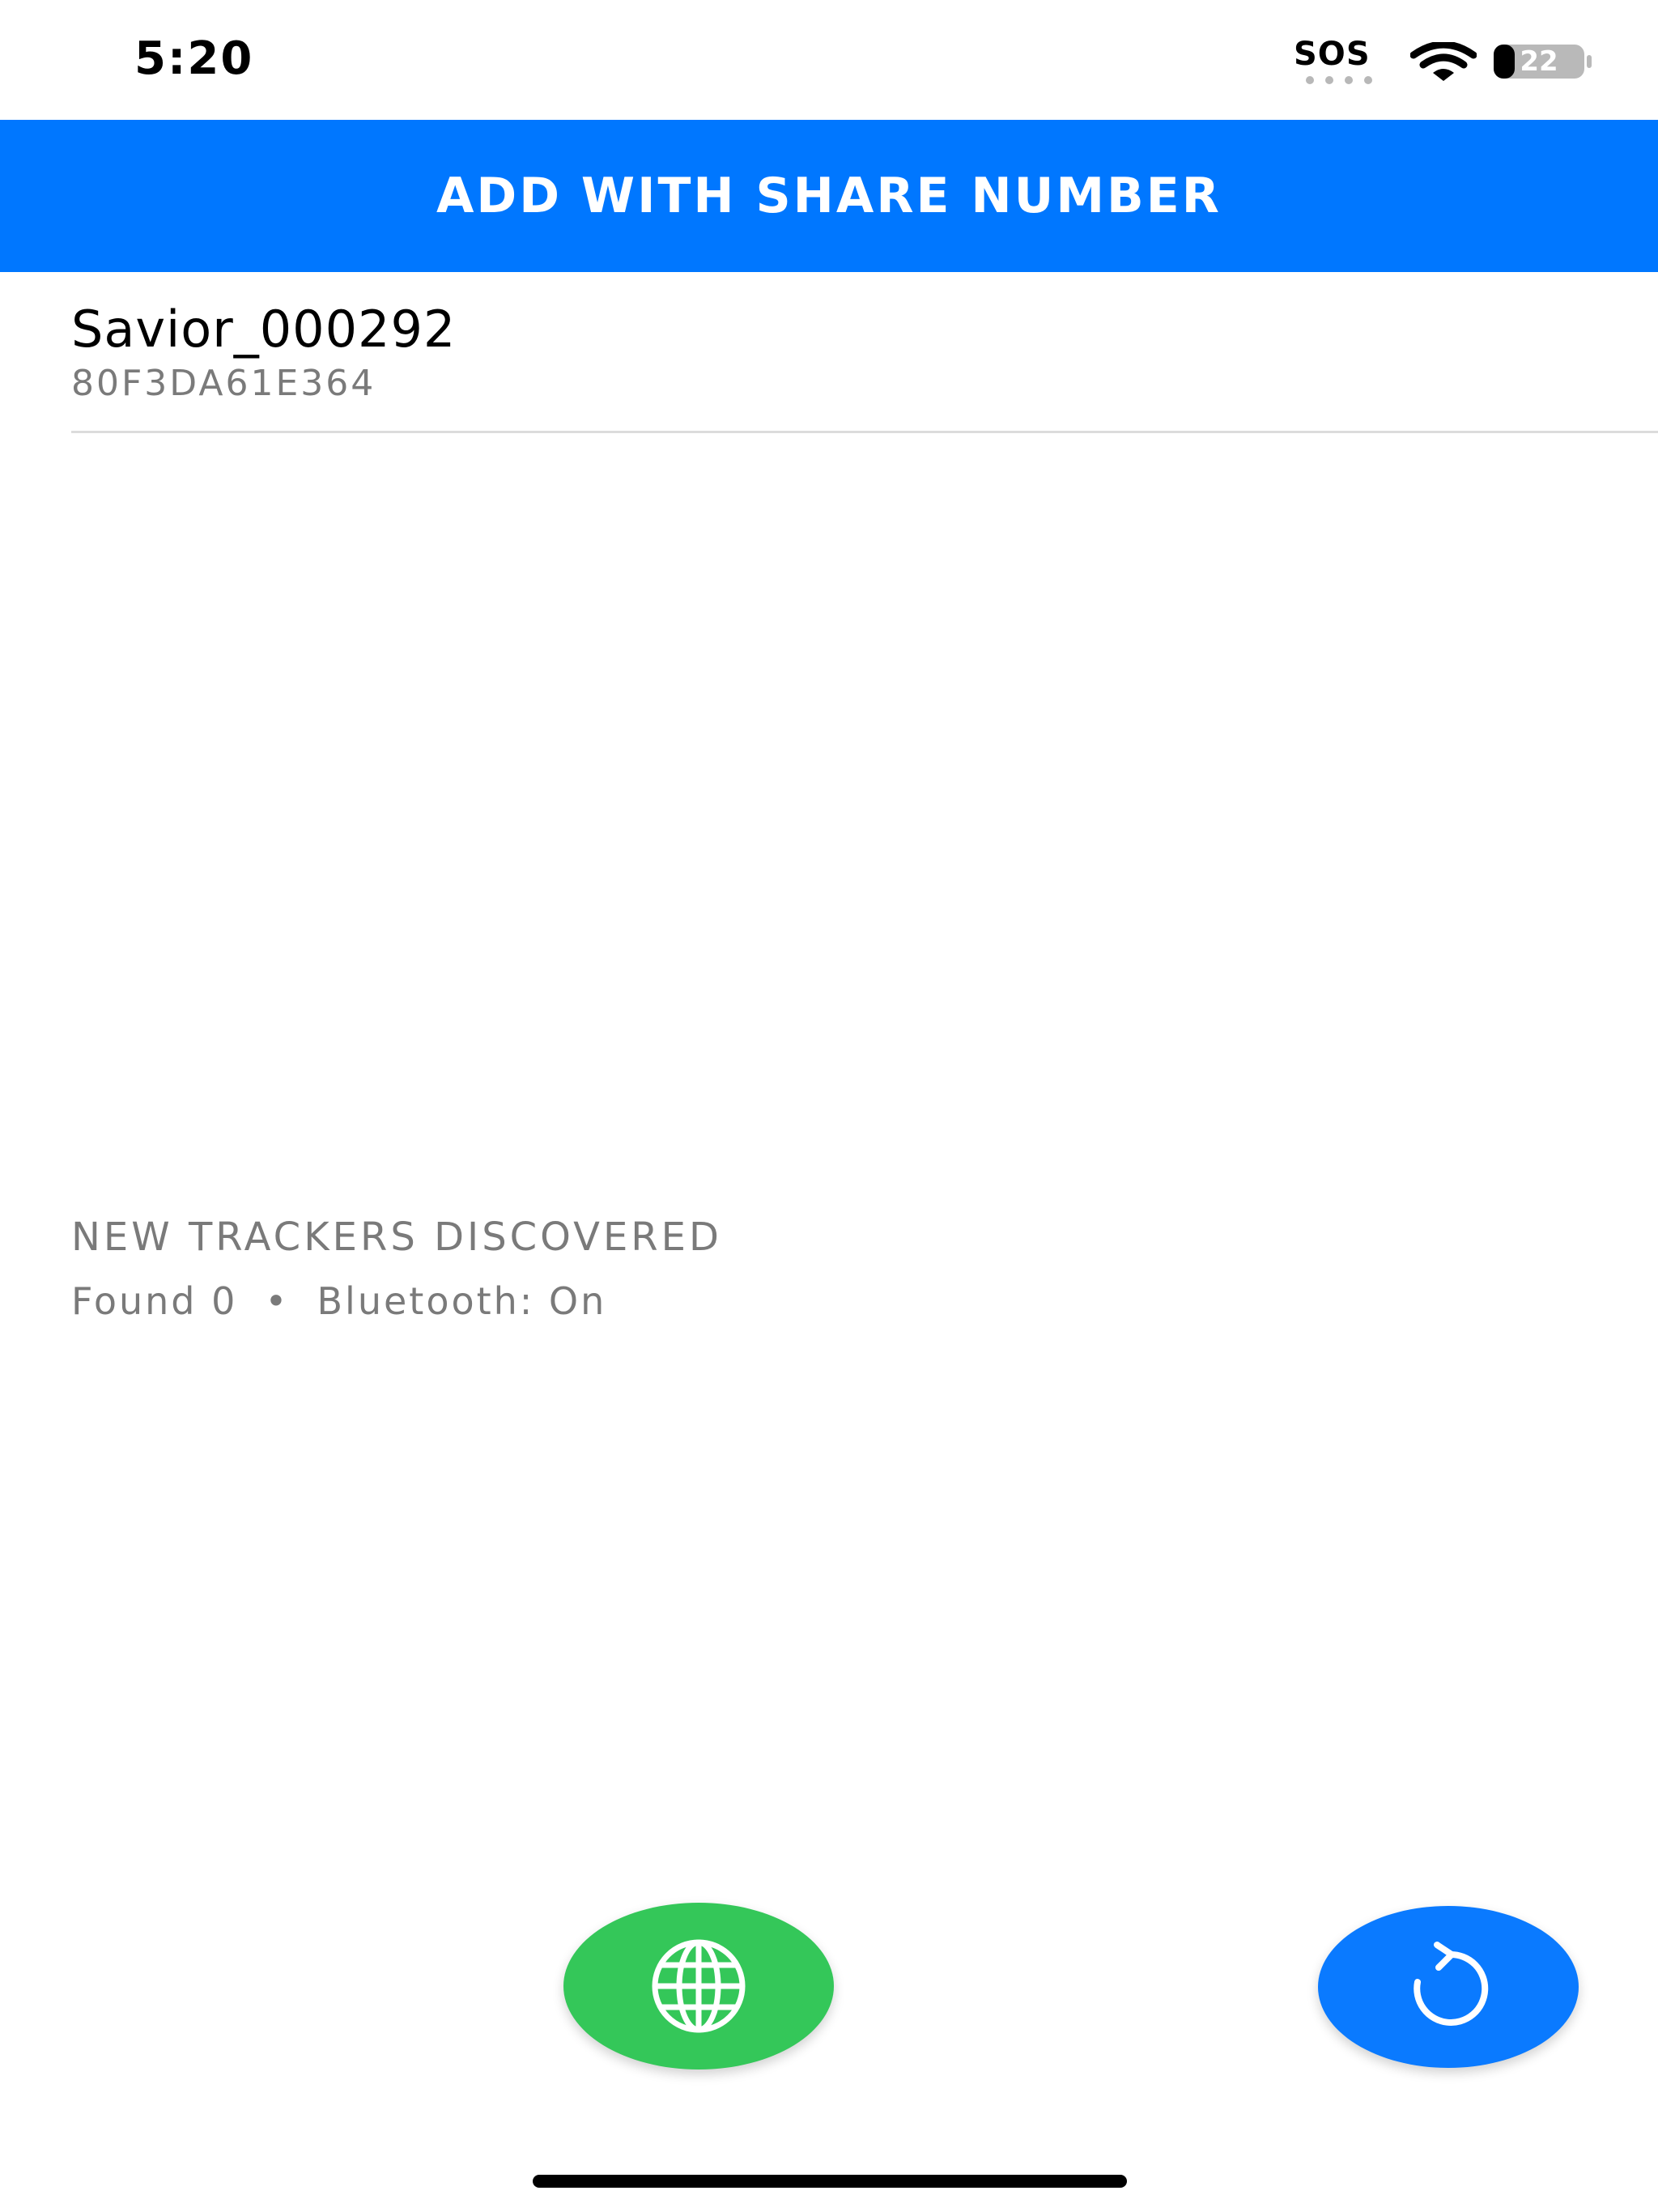 This screenshot has width=1658, height=2212. What do you see at coordinates (223, 383) in the screenshot?
I see `tracker-id: 80F3DA61E364` at bounding box center [223, 383].